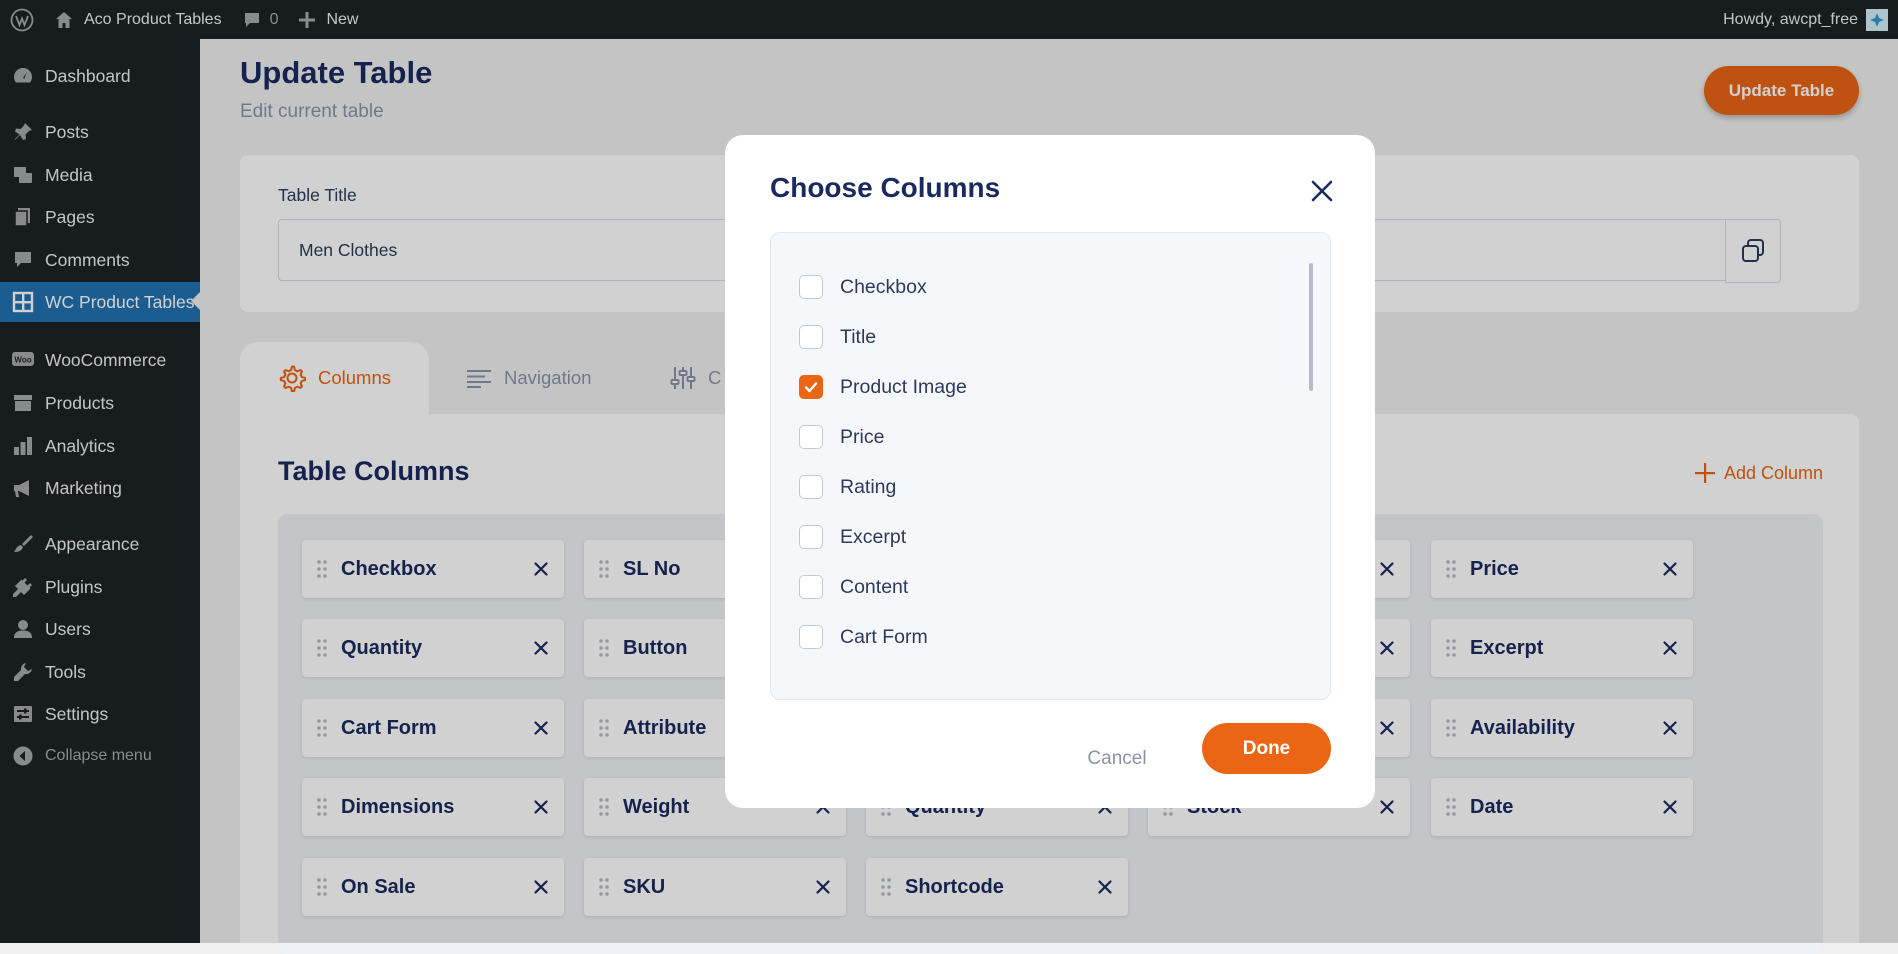 This screenshot has width=1898, height=954. I want to click on column-option-label: Title, so click(858, 336).